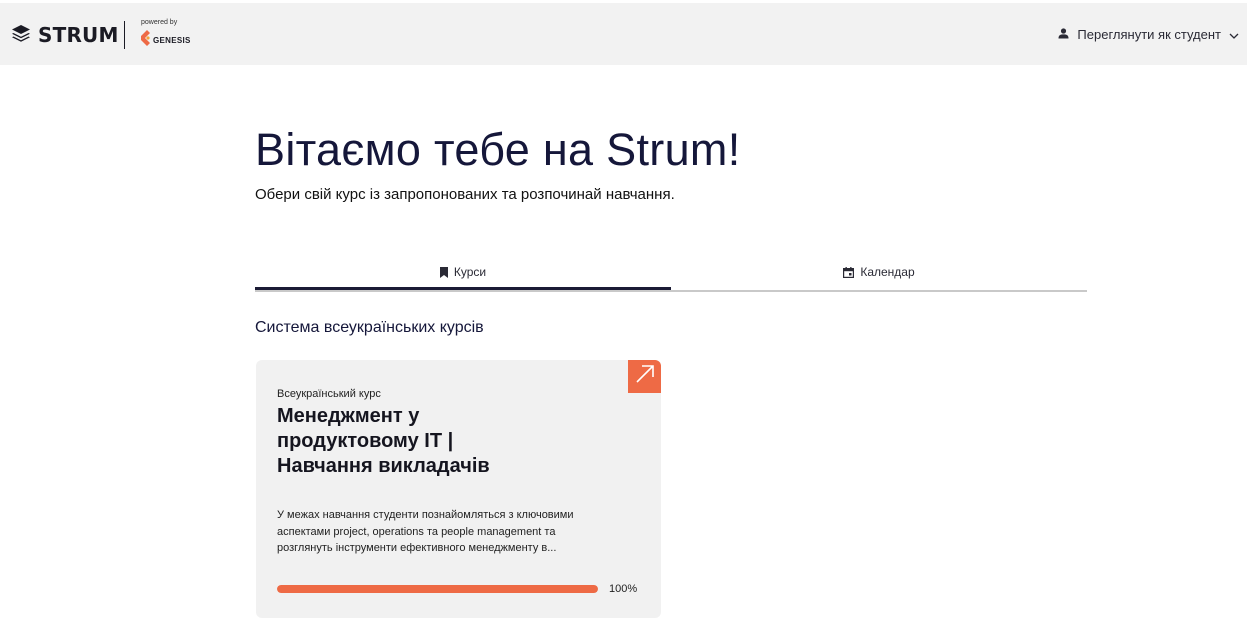 Image resolution: width=1247 pixels, height=630 pixels. I want to click on tab-calendar: Календар, so click(879, 272).